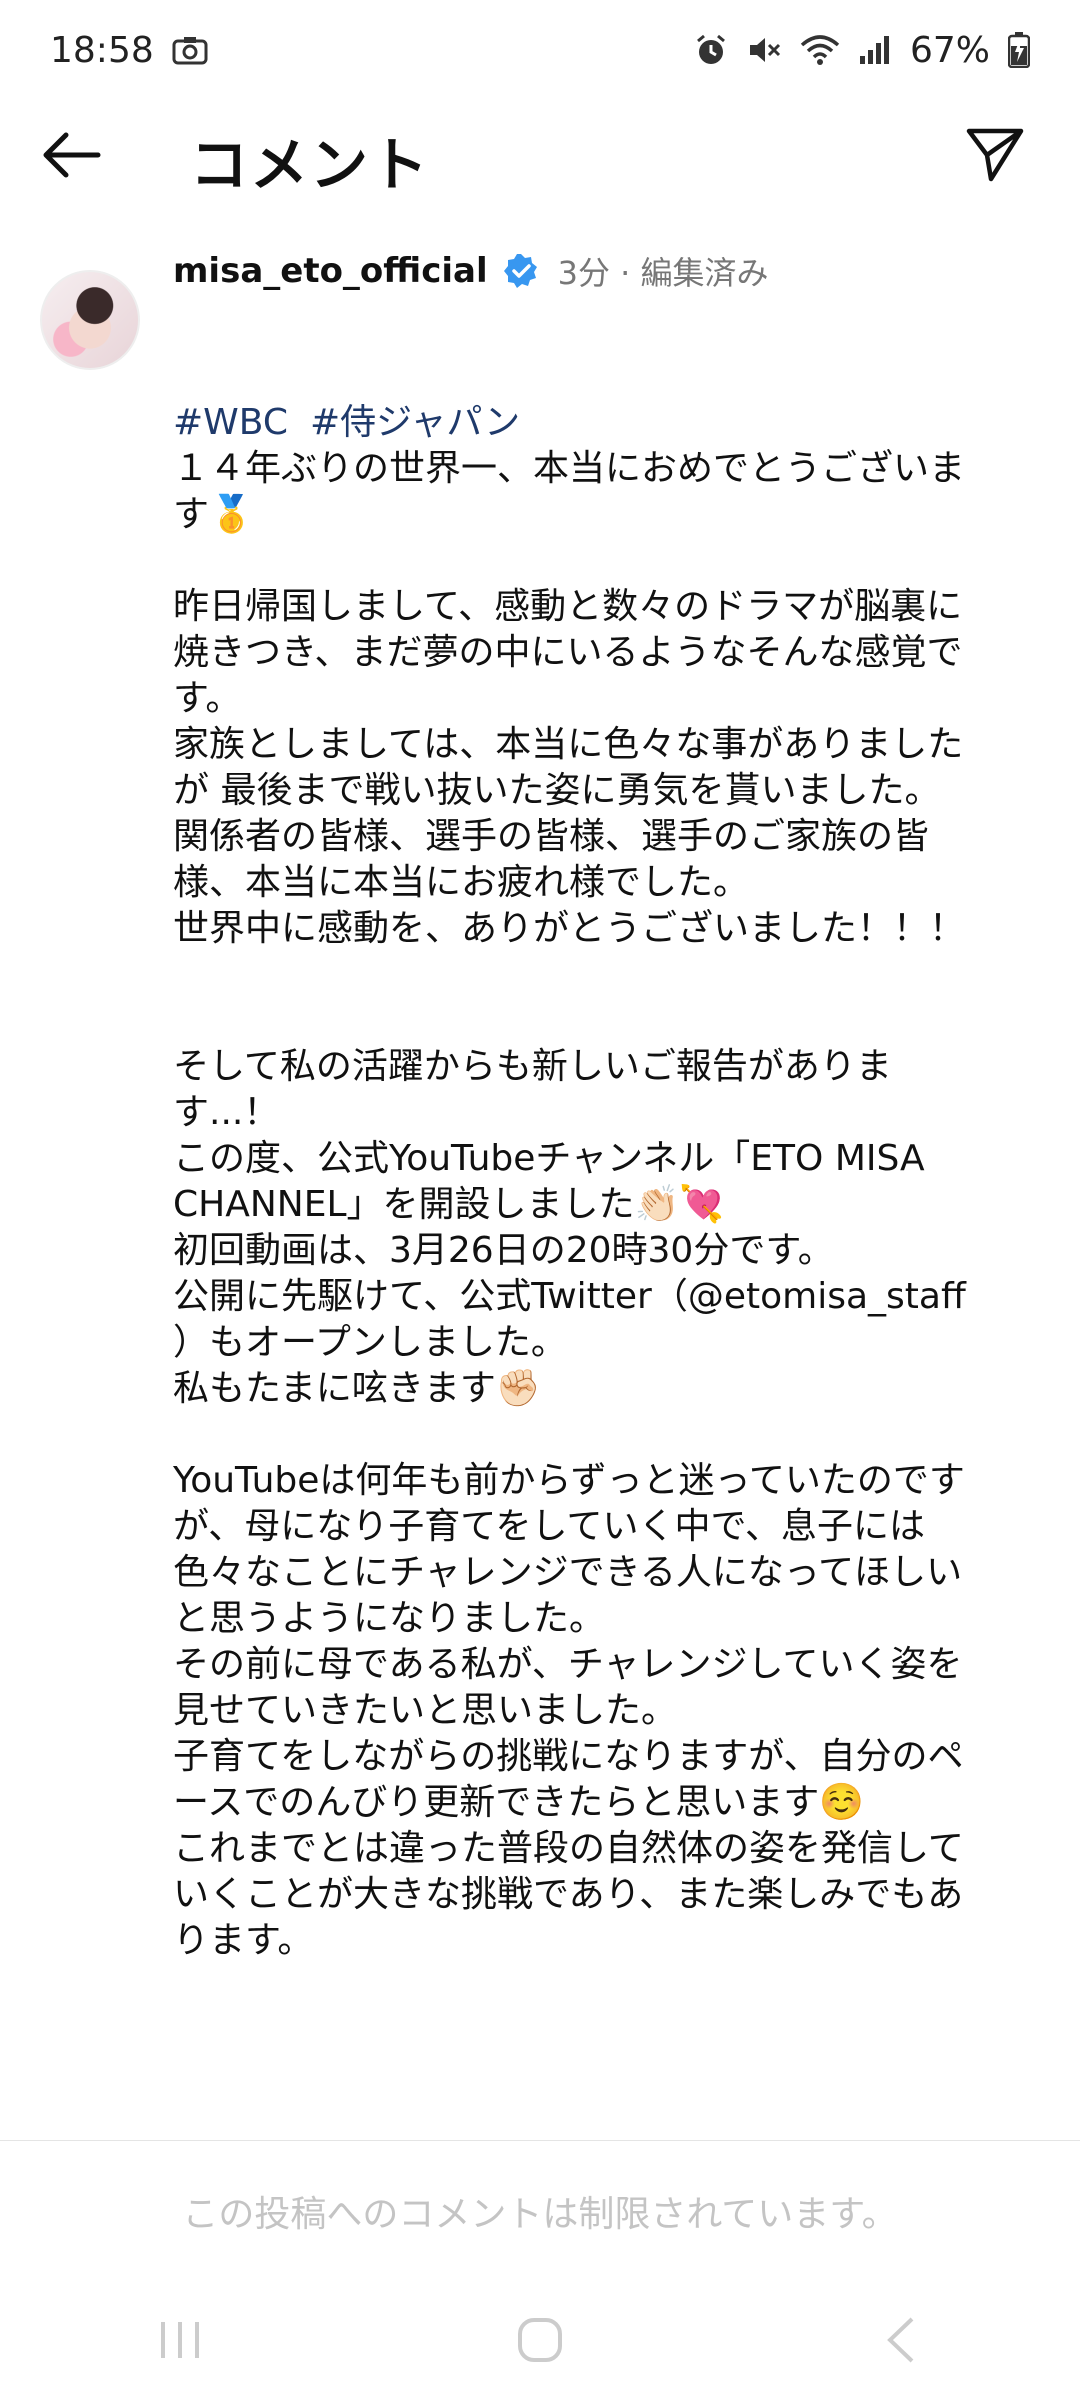 The width and height of the screenshot is (1080, 2400). I want to click on home-icon, so click(540, 2340).